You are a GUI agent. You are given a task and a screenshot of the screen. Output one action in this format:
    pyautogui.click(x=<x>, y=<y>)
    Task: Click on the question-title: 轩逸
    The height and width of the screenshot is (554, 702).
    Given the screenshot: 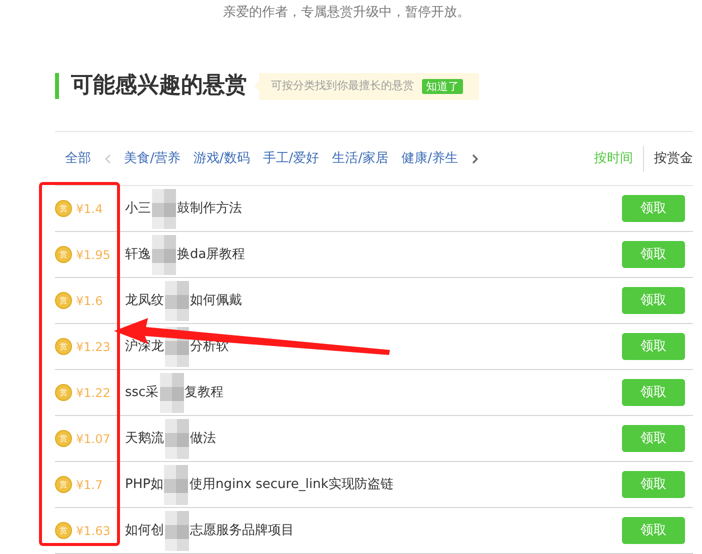 What is the action you would take?
    pyautogui.click(x=138, y=255)
    